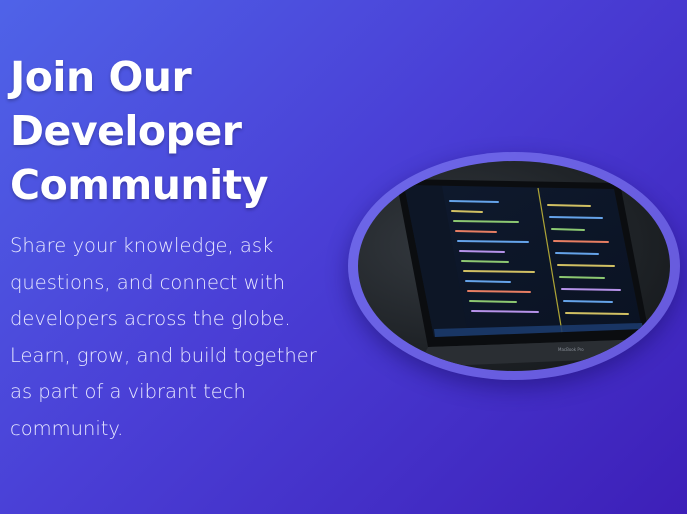 The width and height of the screenshot is (687, 514). What do you see at coordinates (139, 185) in the screenshot?
I see `title-line: Community` at bounding box center [139, 185].